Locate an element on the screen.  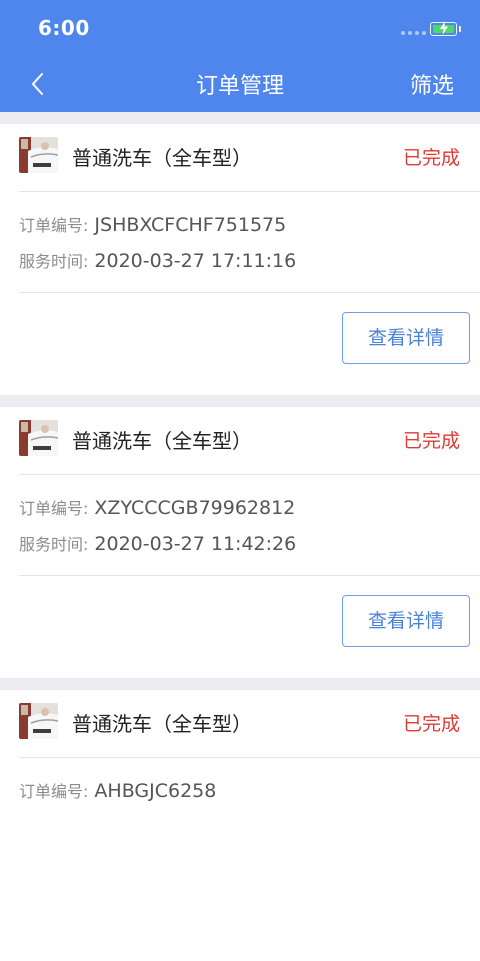
order-number-row: 订单编号: XZYCCCGB79962812 is located at coordinates (157, 507).